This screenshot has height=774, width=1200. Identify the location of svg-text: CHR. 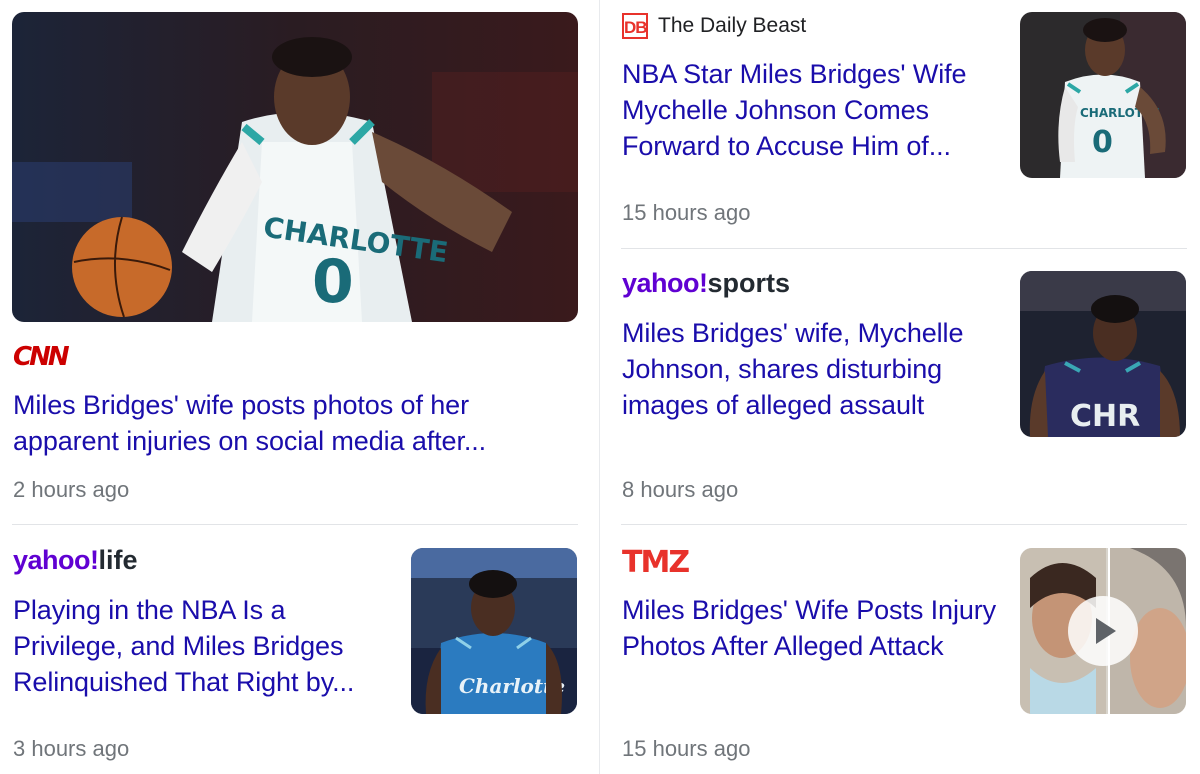
(1105, 416).